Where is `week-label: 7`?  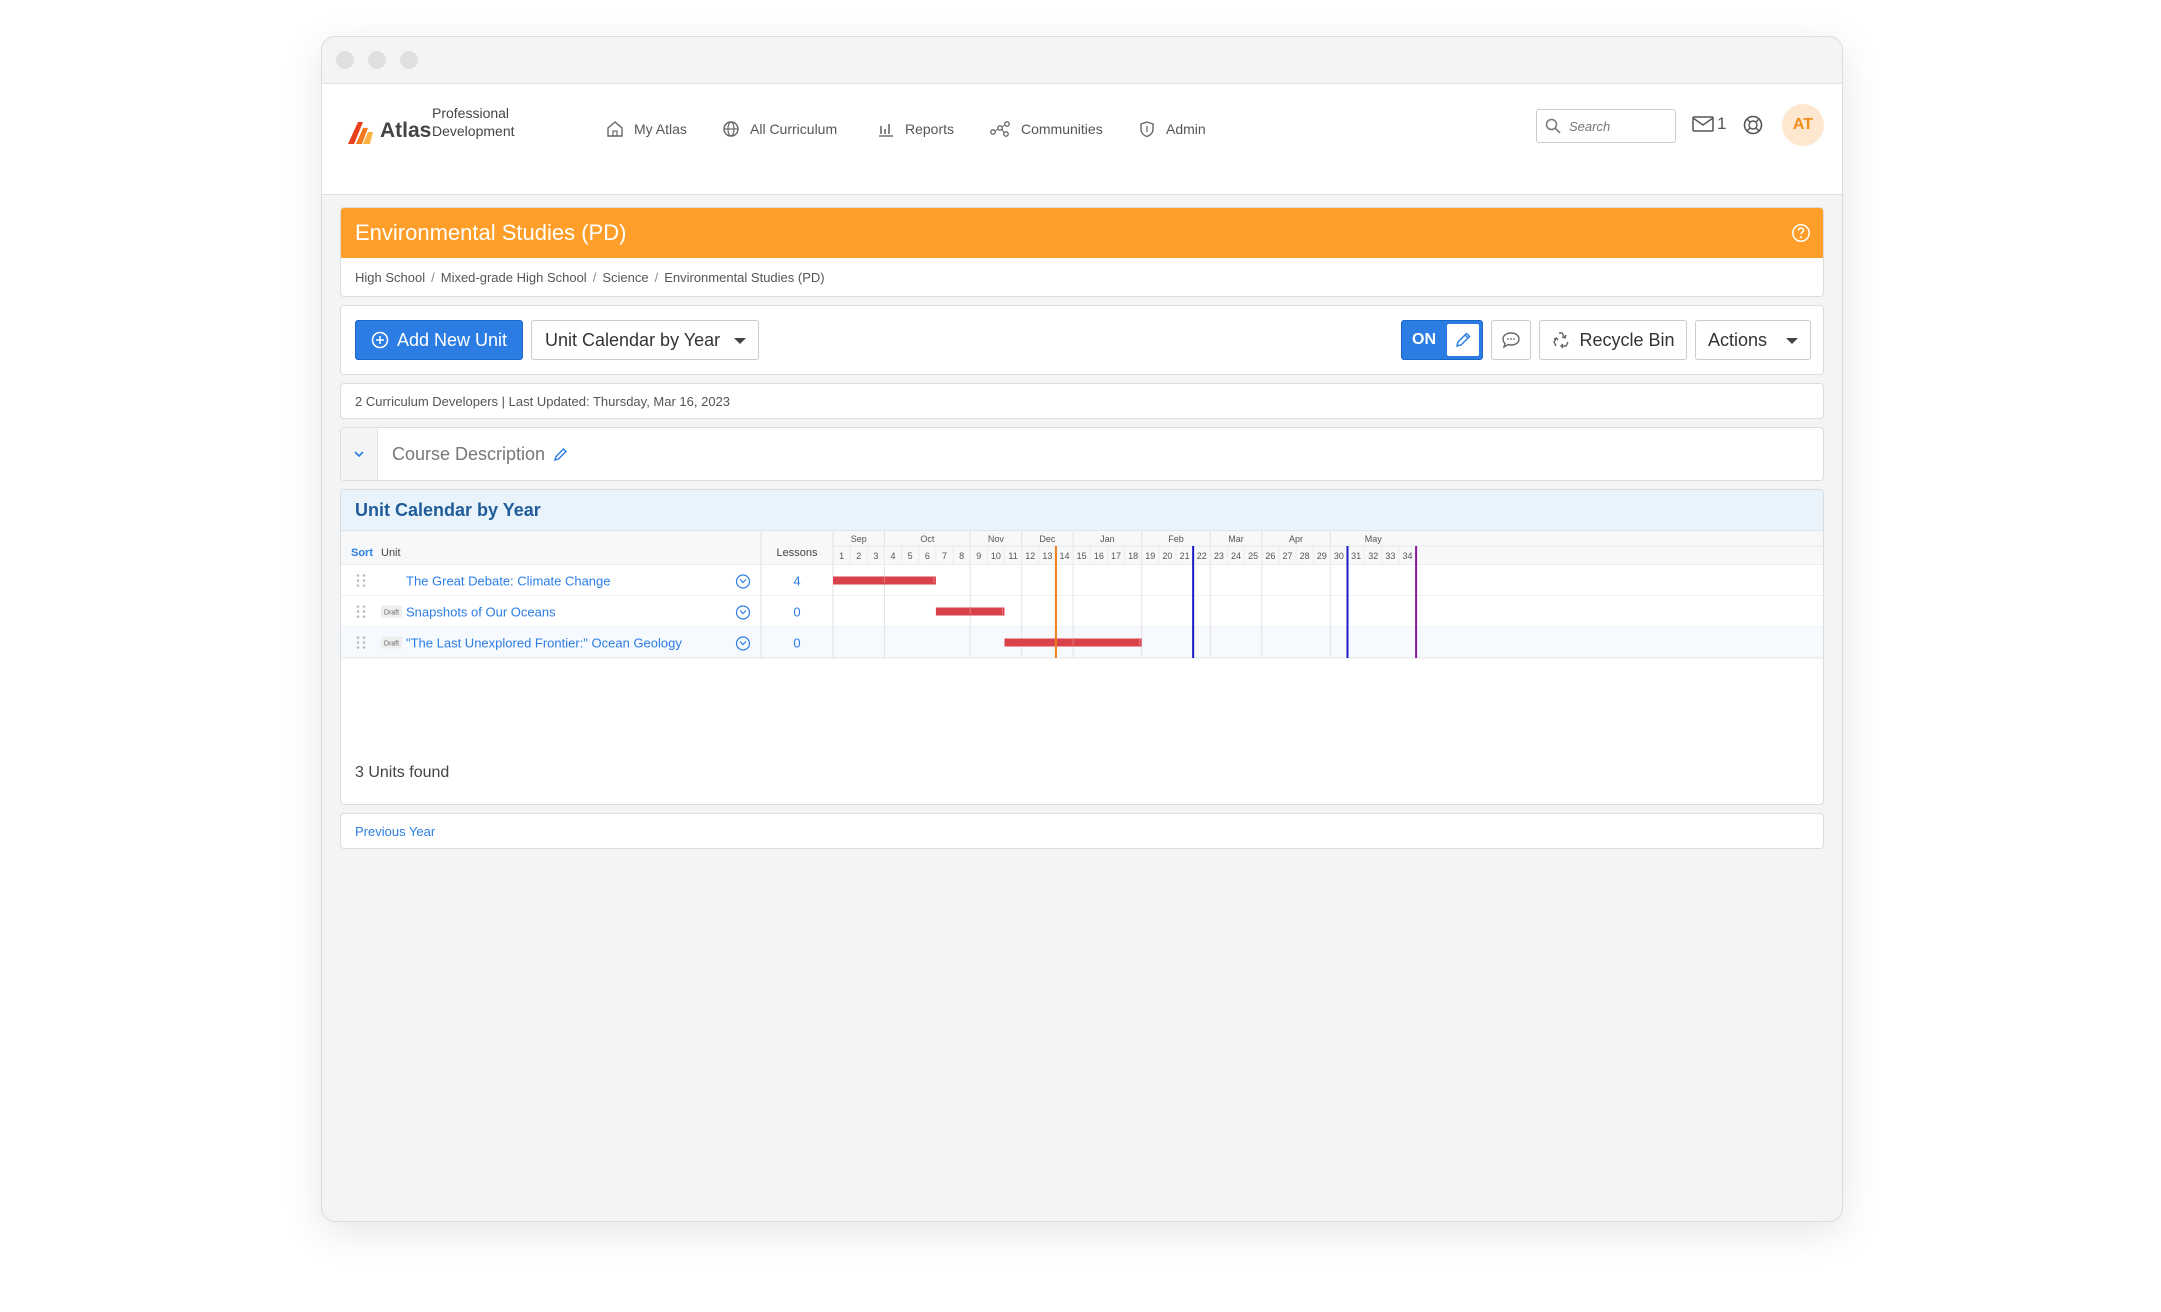
week-label: 7 is located at coordinates (944, 556).